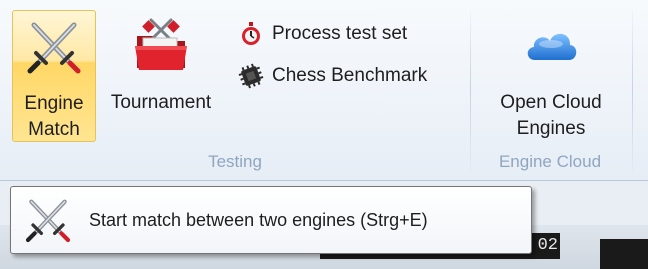  I want to click on process-test-set-label: Process test set, so click(340, 33).